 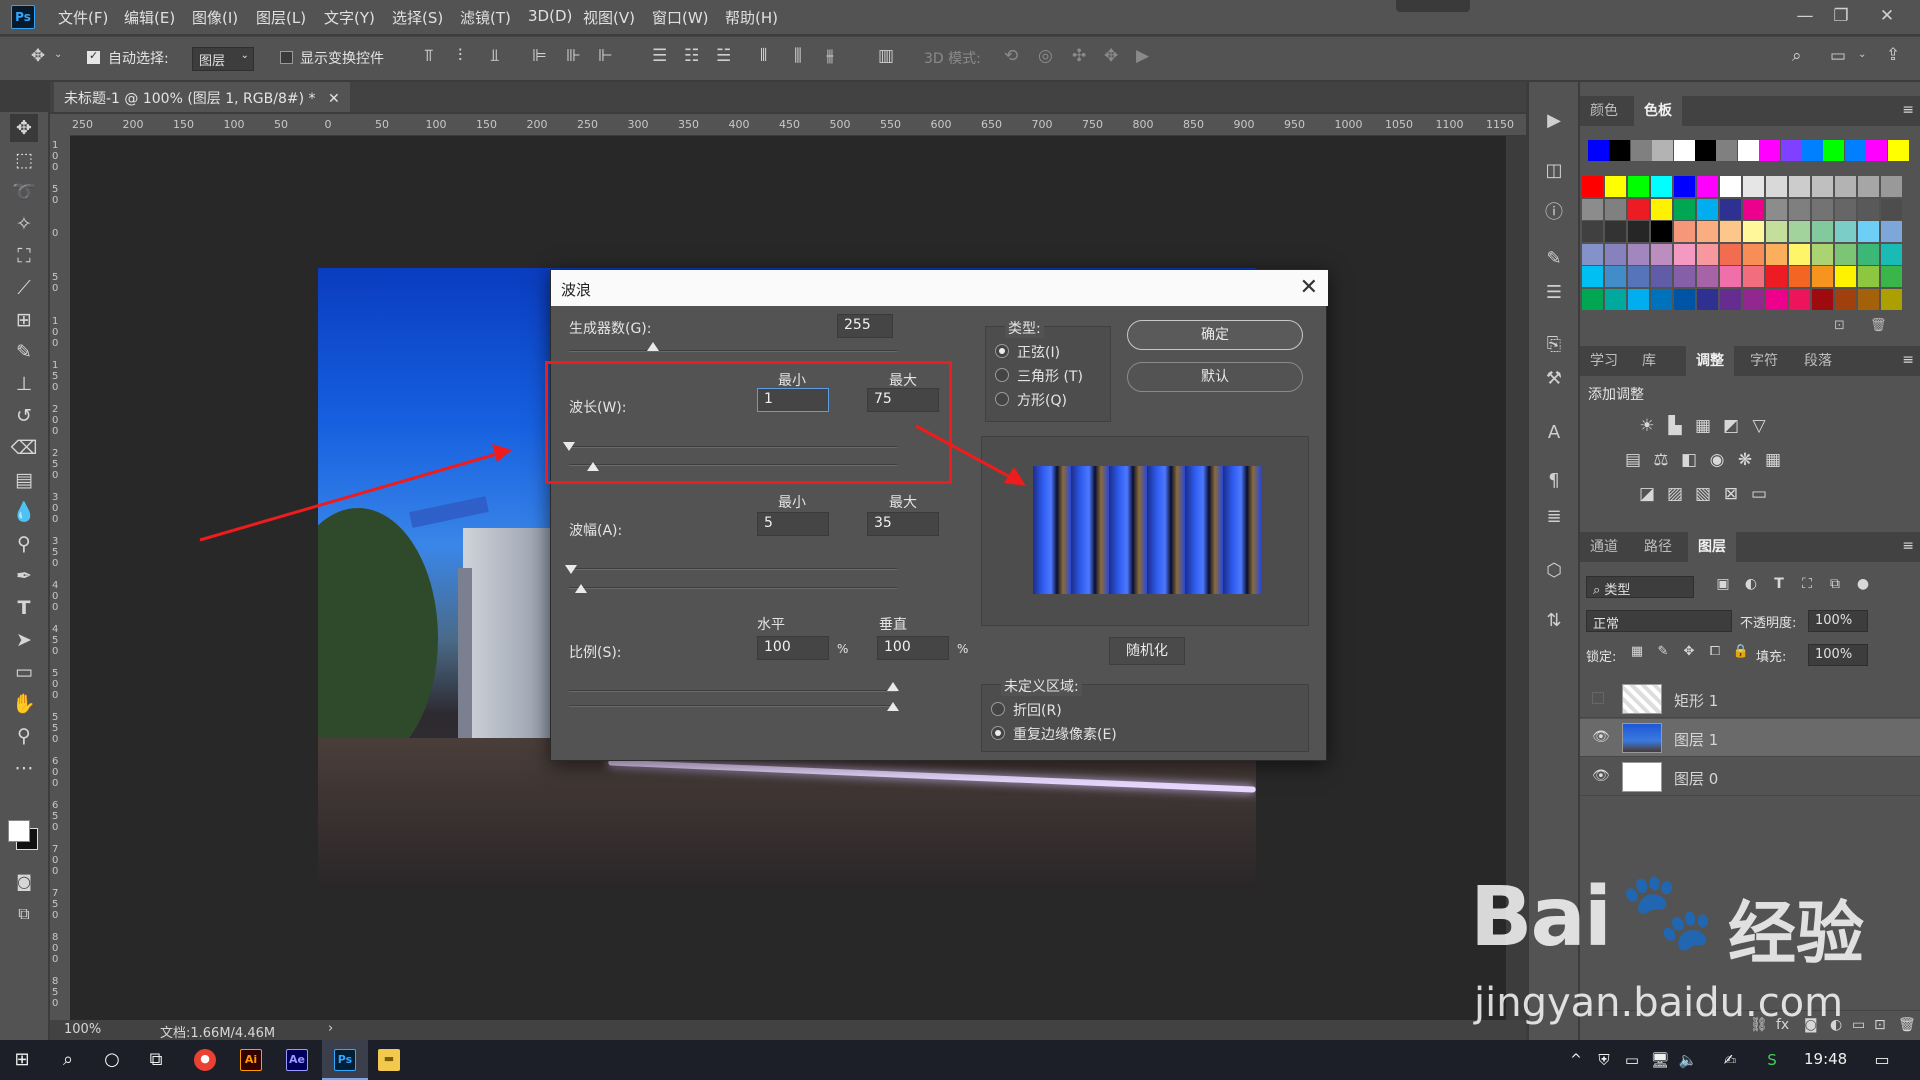 What do you see at coordinates (1759, 427) in the screenshot?
I see `vibrance-icon: ▽` at bounding box center [1759, 427].